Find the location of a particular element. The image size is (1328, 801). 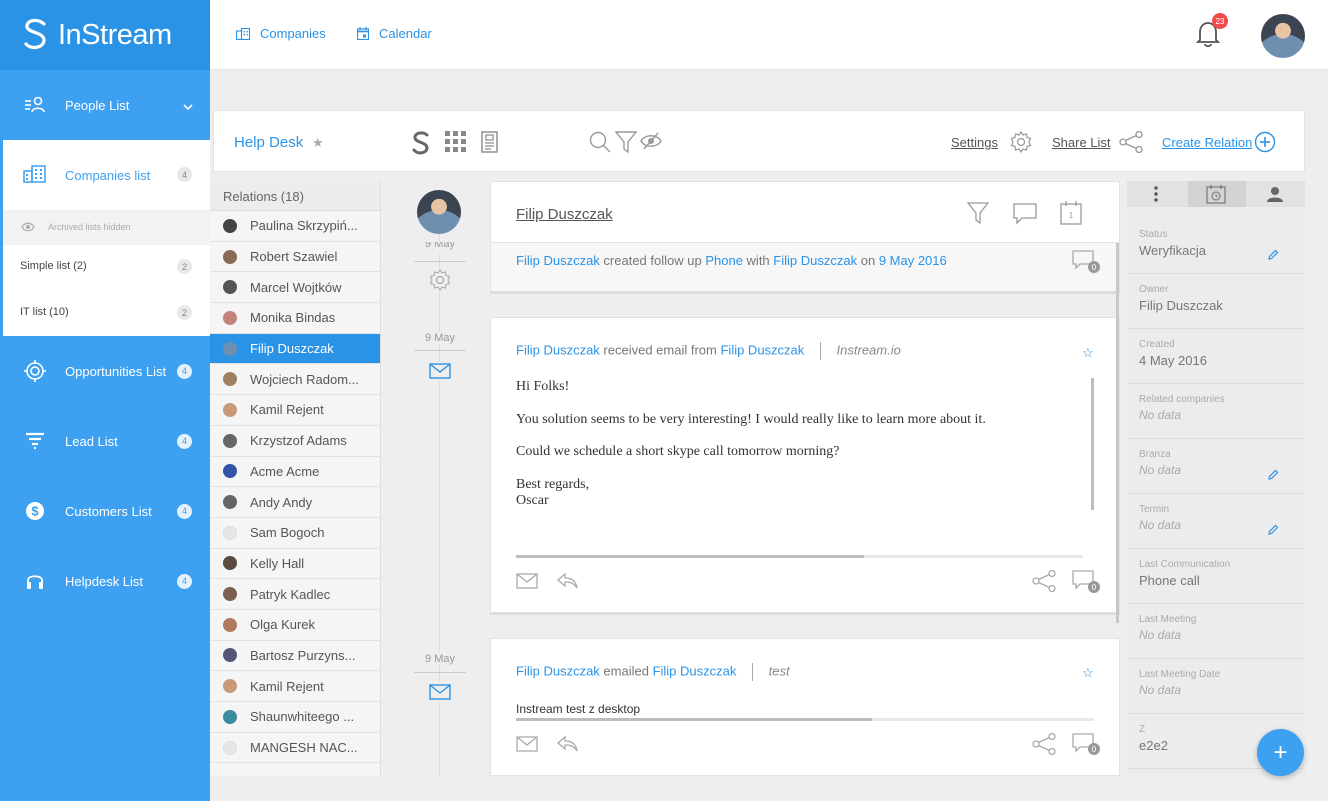

grid-view-icon is located at coordinates (456, 143).